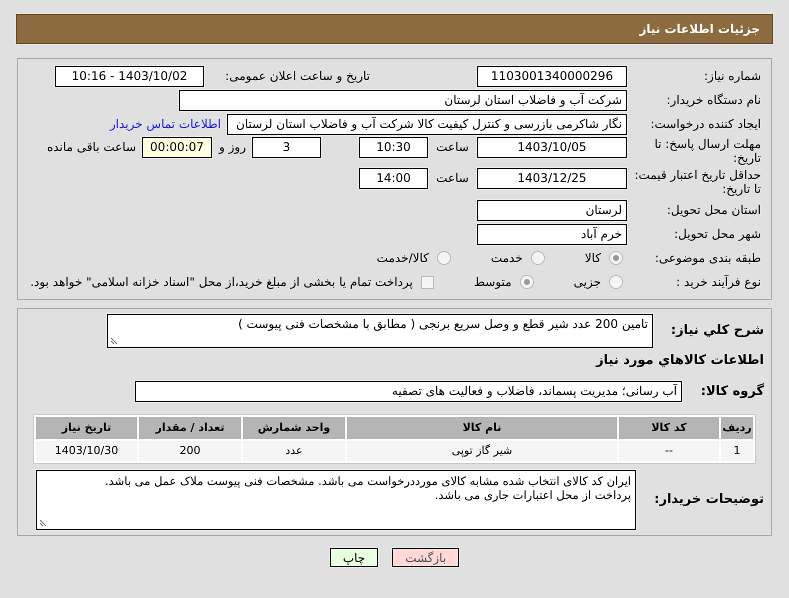  I want to click on payment-note: پرداخت تمام یا بخشی از مبلغ خرید،از محل "اسناد خزانه اسلامی" خواهد بود., so click(221, 282).